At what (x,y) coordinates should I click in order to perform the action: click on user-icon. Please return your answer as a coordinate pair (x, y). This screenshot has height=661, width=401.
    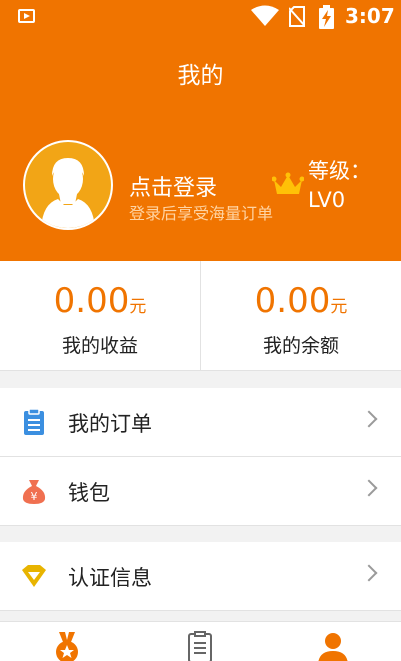
    Looking at the image, I should click on (332, 647).